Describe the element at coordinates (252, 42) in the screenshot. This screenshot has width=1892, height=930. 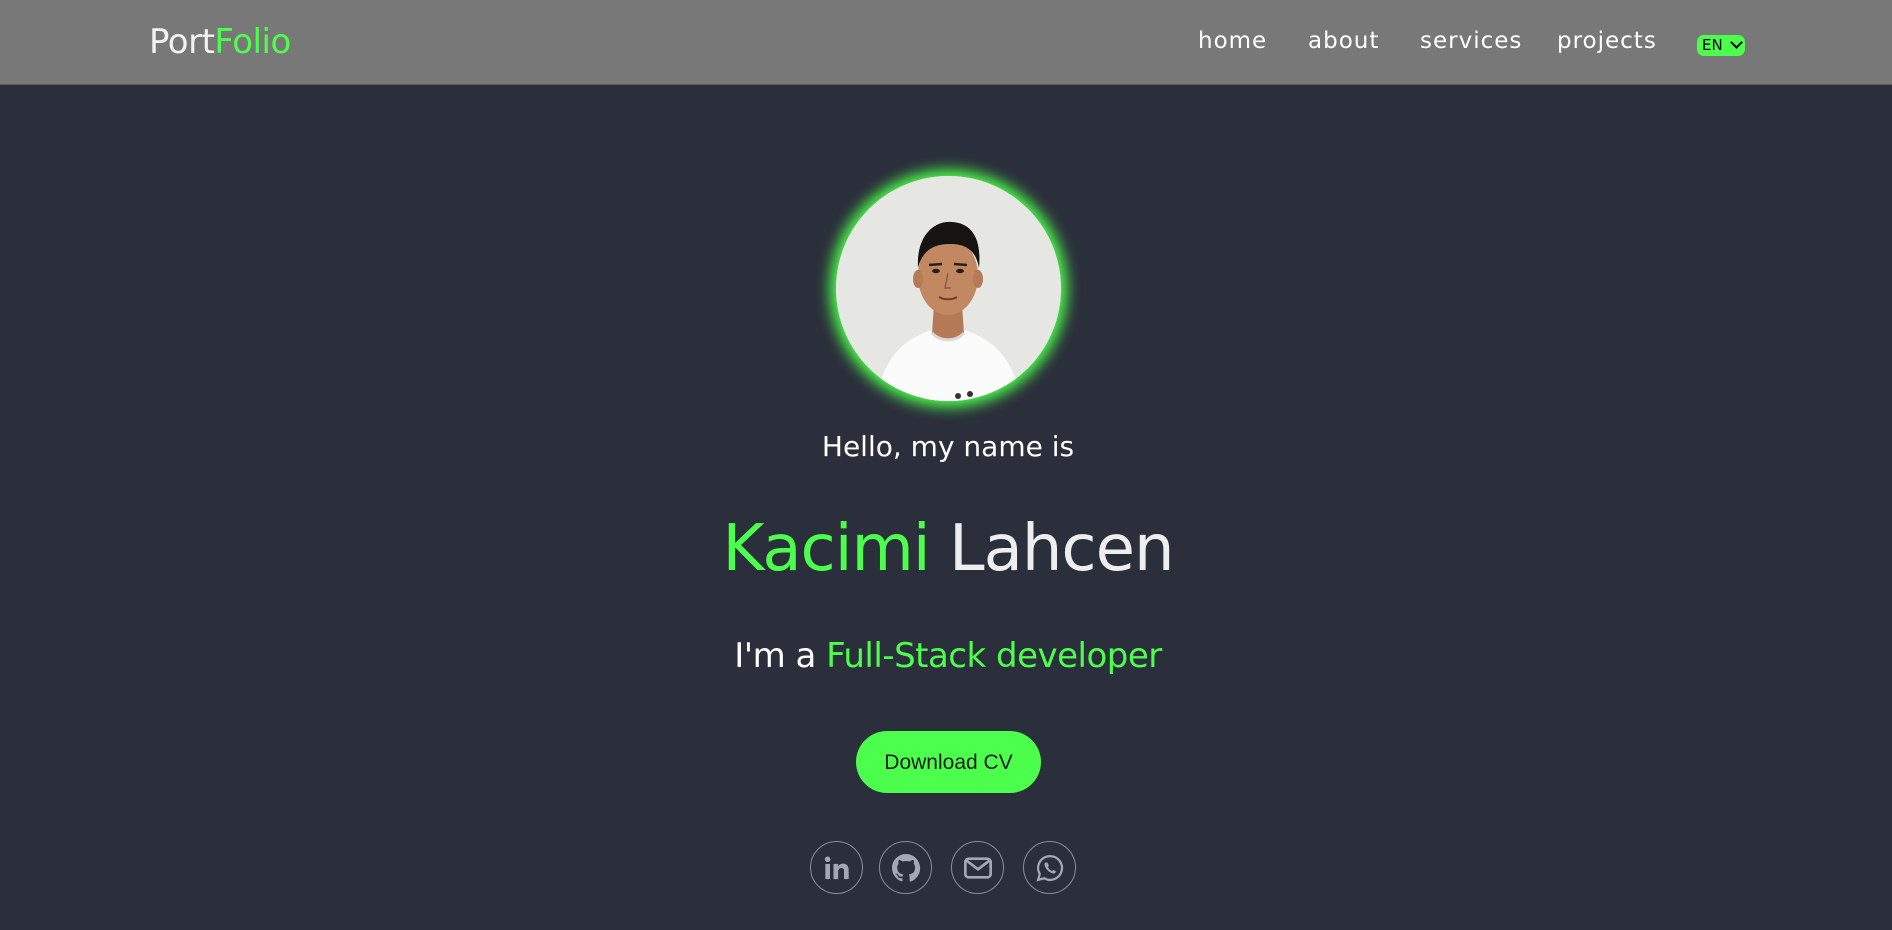
I see `logo-text-folio: Folio` at that location.